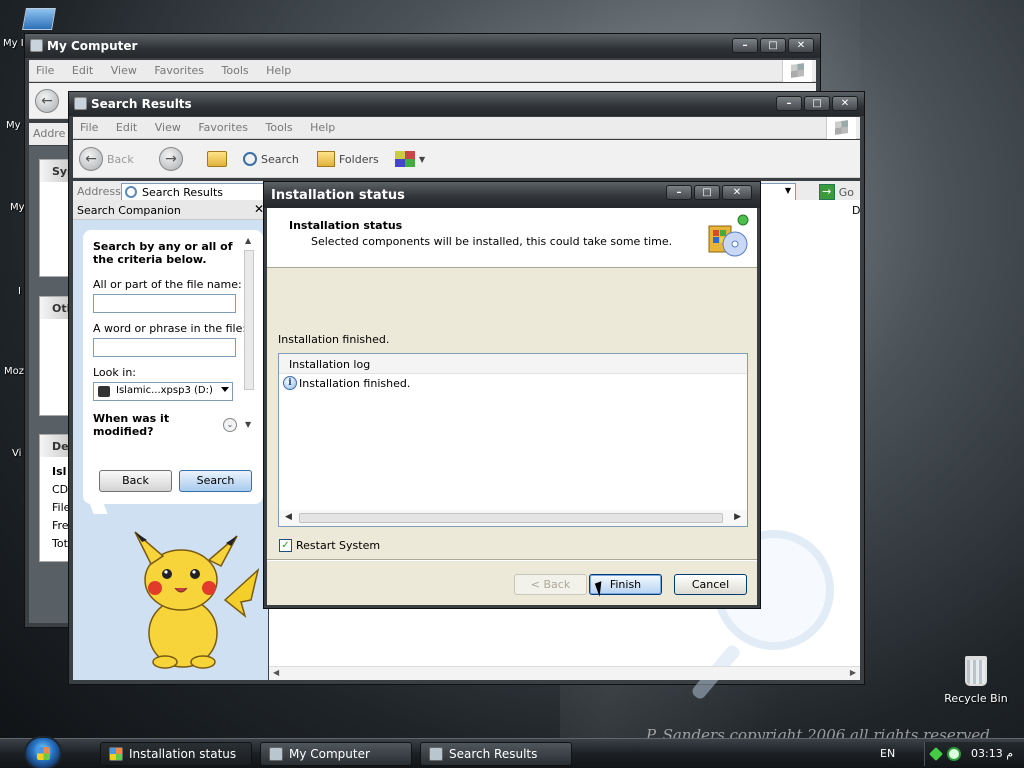 The width and height of the screenshot is (1024, 768). What do you see at coordinates (338, 545) in the screenshot?
I see `restart-label: Restart System` at bounding box center [338, 545].